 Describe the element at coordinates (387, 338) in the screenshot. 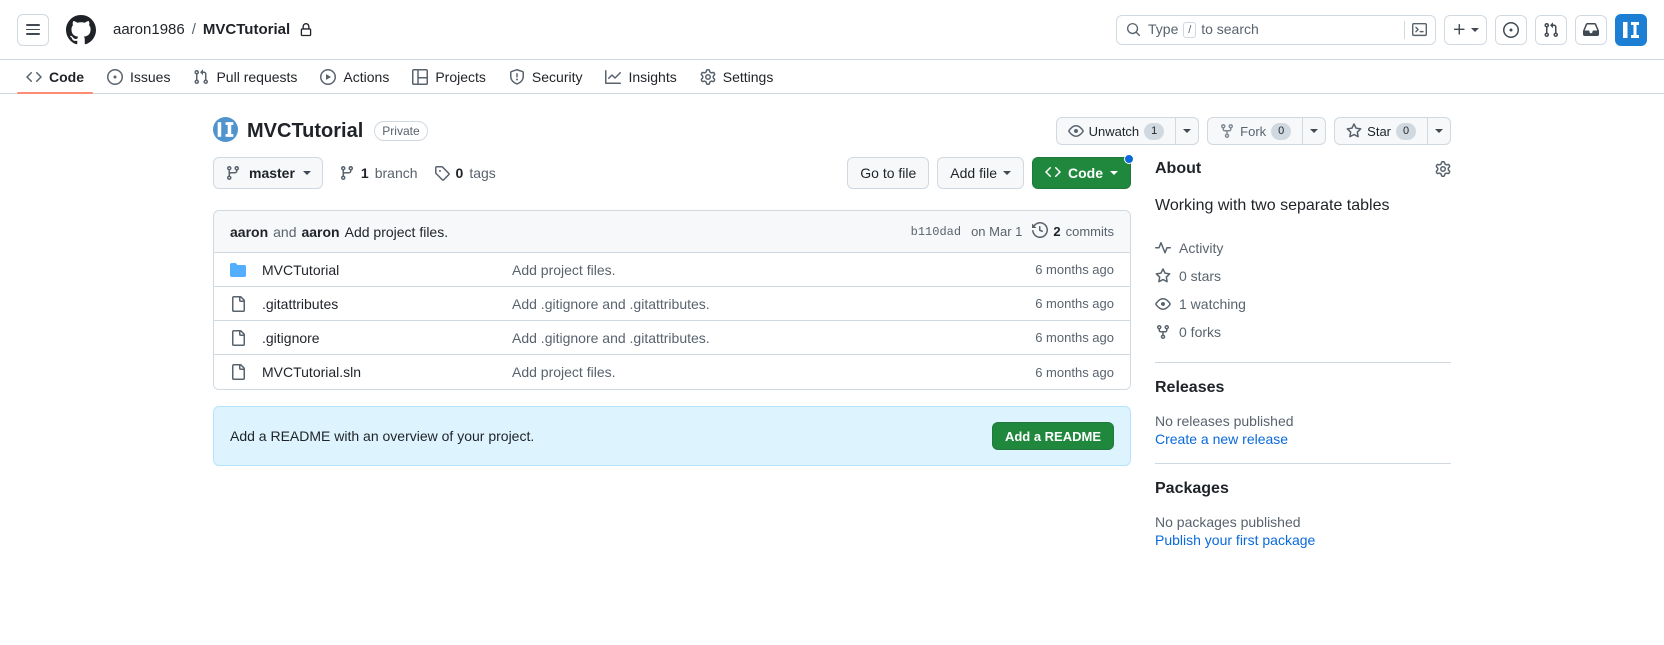

I see `file-name: .gitignore` at that location.